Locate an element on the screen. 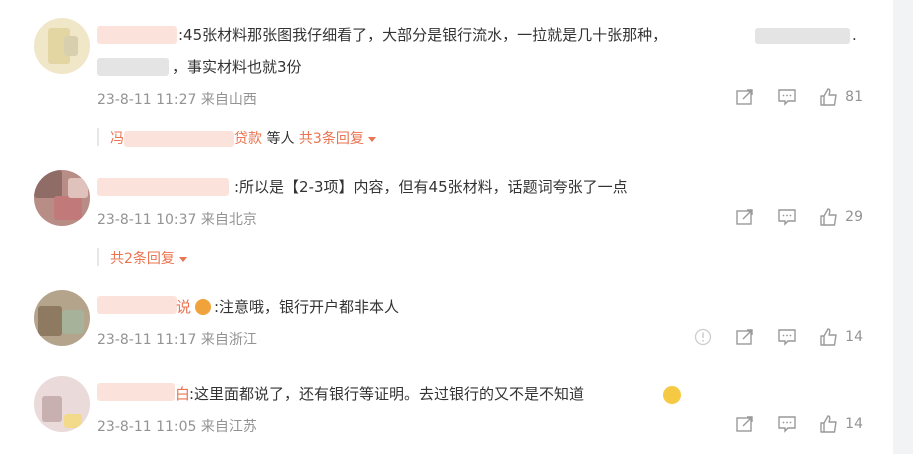 The width and height of the screenshot is (913, 454). replies-summary: 共2条回复 is located at coordinates (148, 258).